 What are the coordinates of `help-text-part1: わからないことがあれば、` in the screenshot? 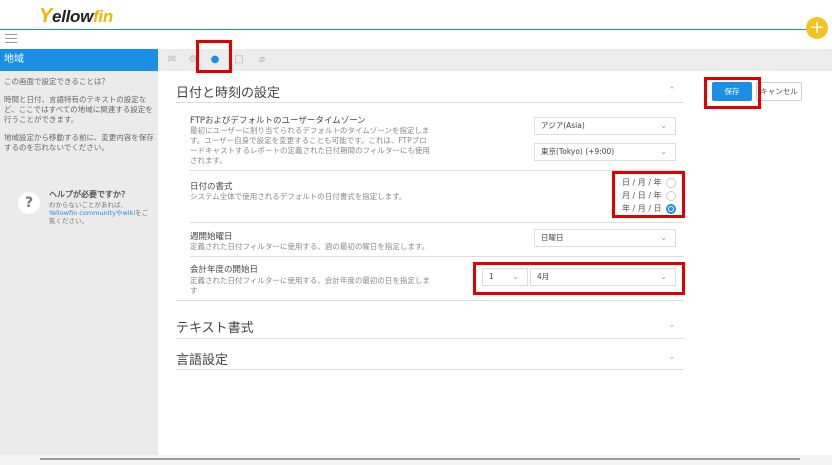 It's located at (88, 205).